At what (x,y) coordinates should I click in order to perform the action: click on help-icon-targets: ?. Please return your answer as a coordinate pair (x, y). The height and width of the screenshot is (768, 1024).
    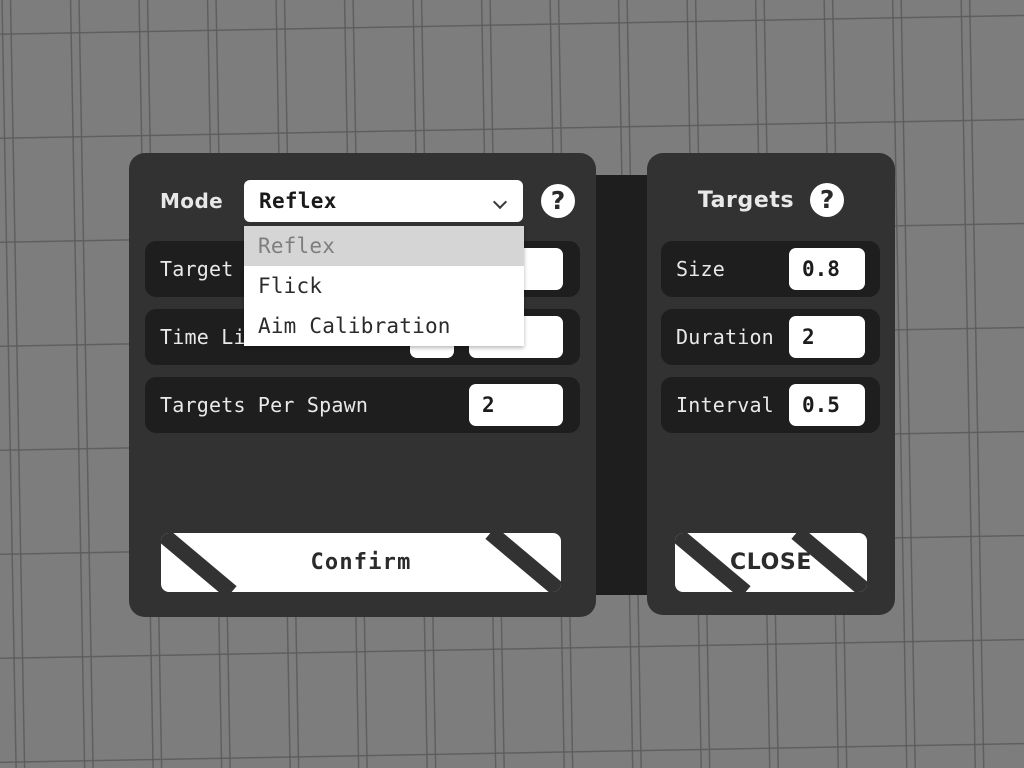
    Looking at the image, I should click on (827, 200).